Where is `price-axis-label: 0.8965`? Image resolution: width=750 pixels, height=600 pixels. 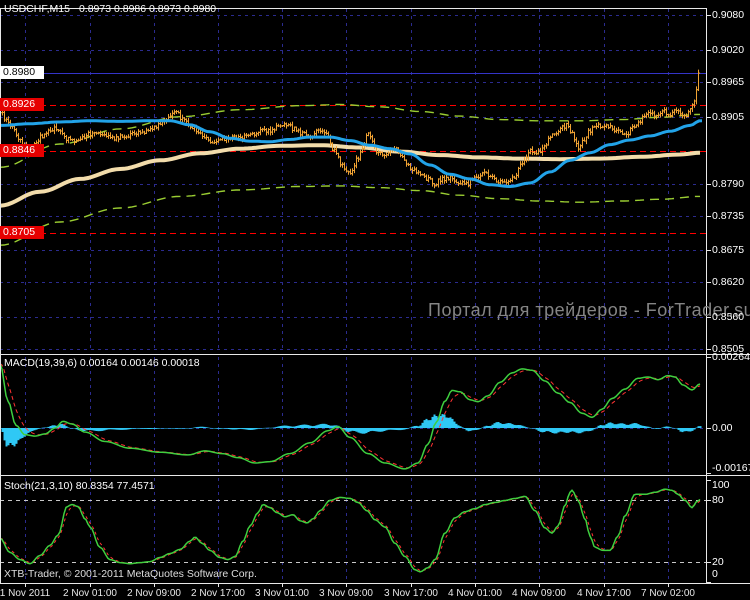
price-axis-label: 0.8965 is located at coordinates (728, 82).